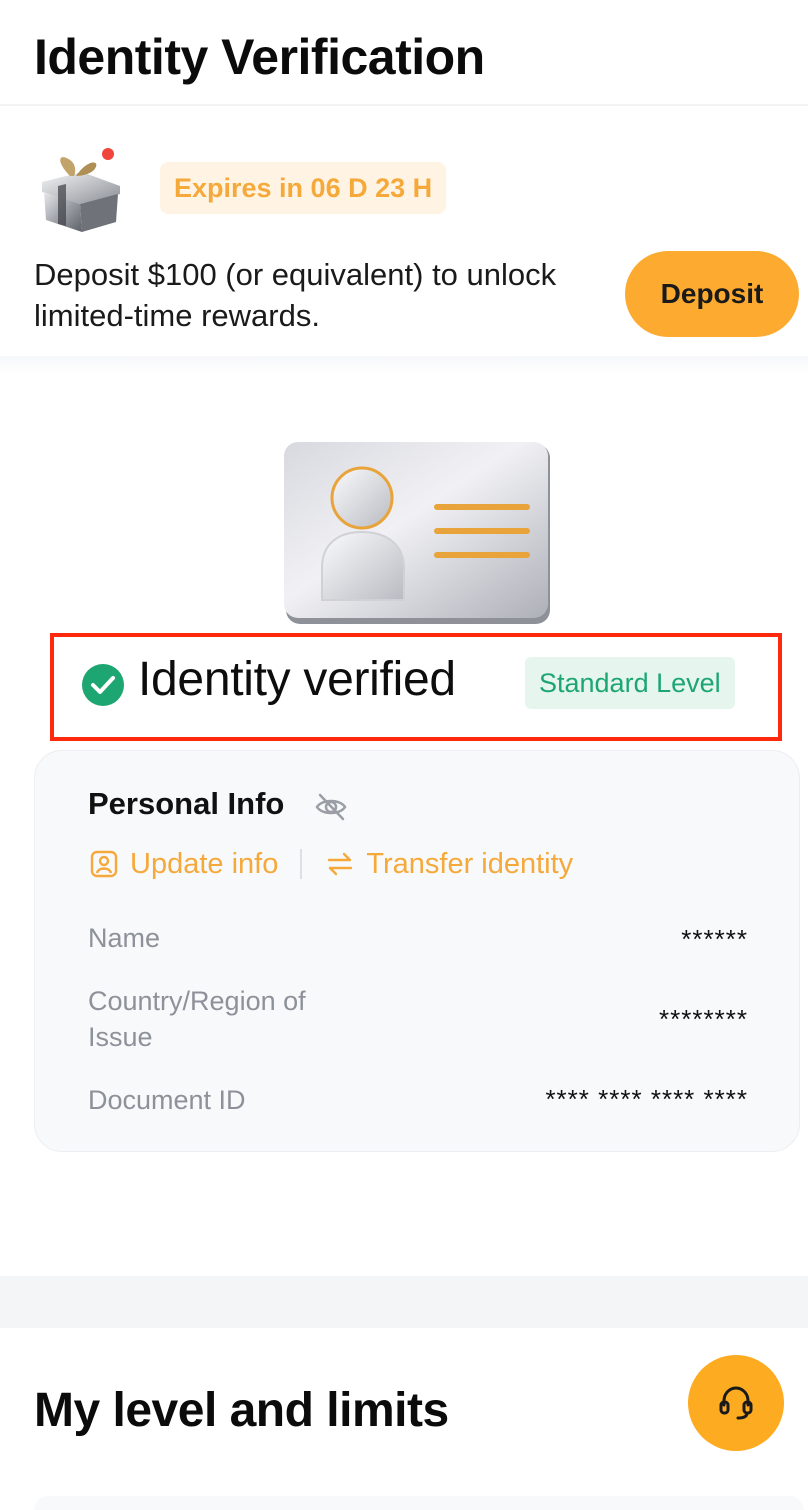  What do you see at coordinates (197, 1019) in the screenshot?
I see `country-label: Country/Region of Issue` at bounding box center [197, 1019].